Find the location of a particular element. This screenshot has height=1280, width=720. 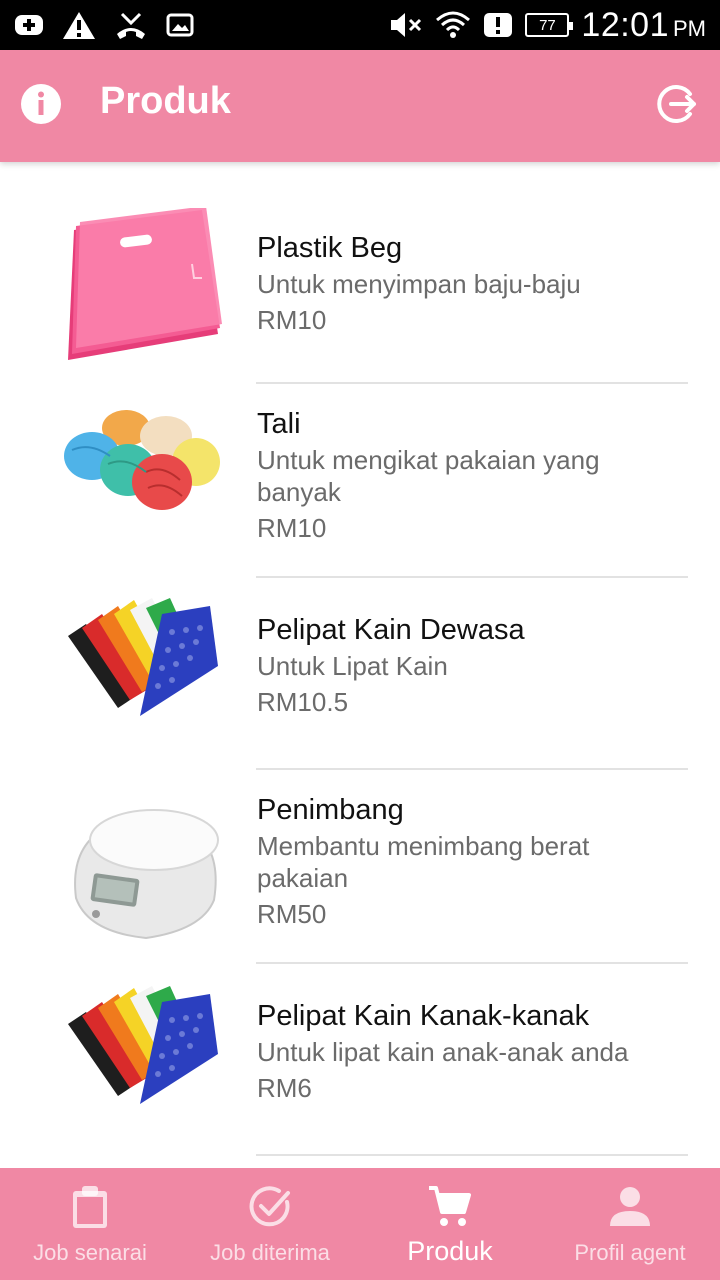

nav-profil-agent: Profil agent is located at coordinates (630, 1224).